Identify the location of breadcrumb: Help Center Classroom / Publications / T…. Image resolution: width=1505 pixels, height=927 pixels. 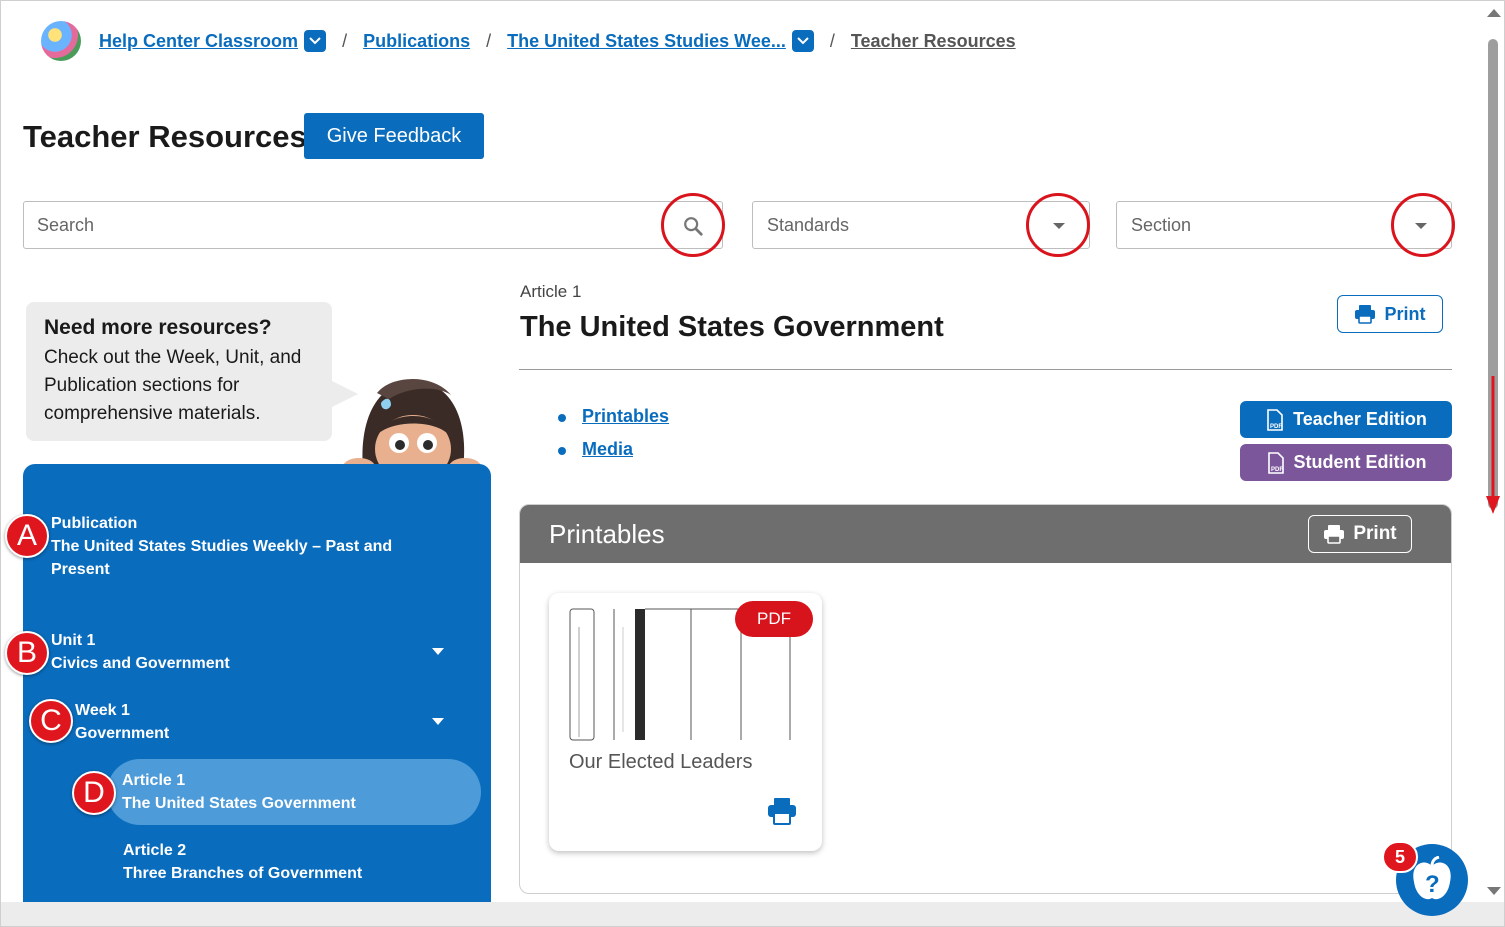
(528, 41).